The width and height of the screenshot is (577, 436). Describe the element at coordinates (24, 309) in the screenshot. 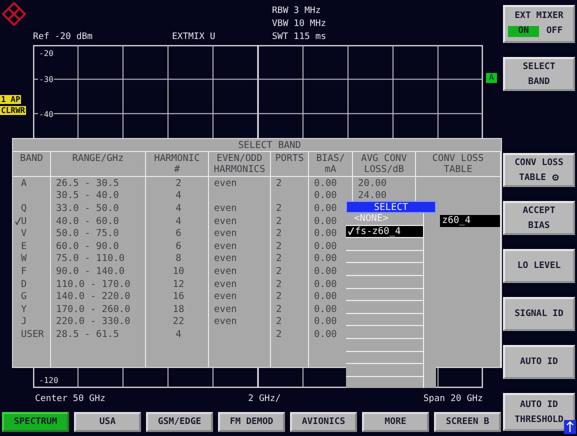

I see `table-cell: Y` at that location.